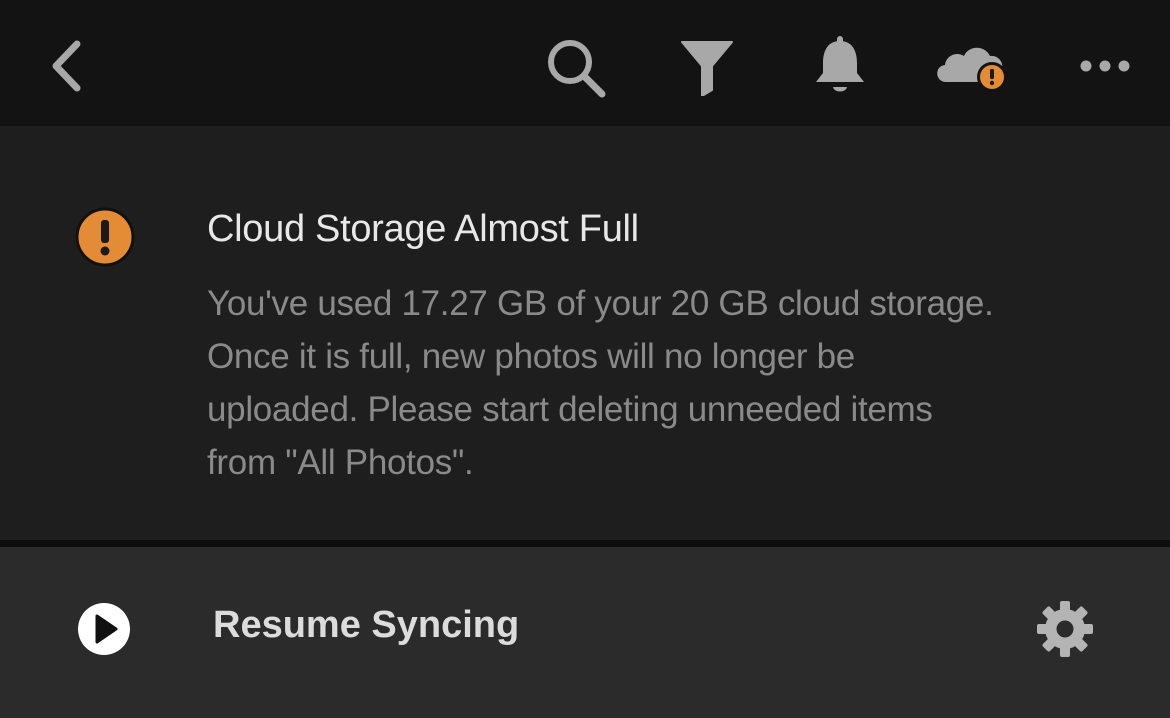 The width and height of the screenshot is (1170, 718). I want to click on play-circle-icon, so click(104, 629).